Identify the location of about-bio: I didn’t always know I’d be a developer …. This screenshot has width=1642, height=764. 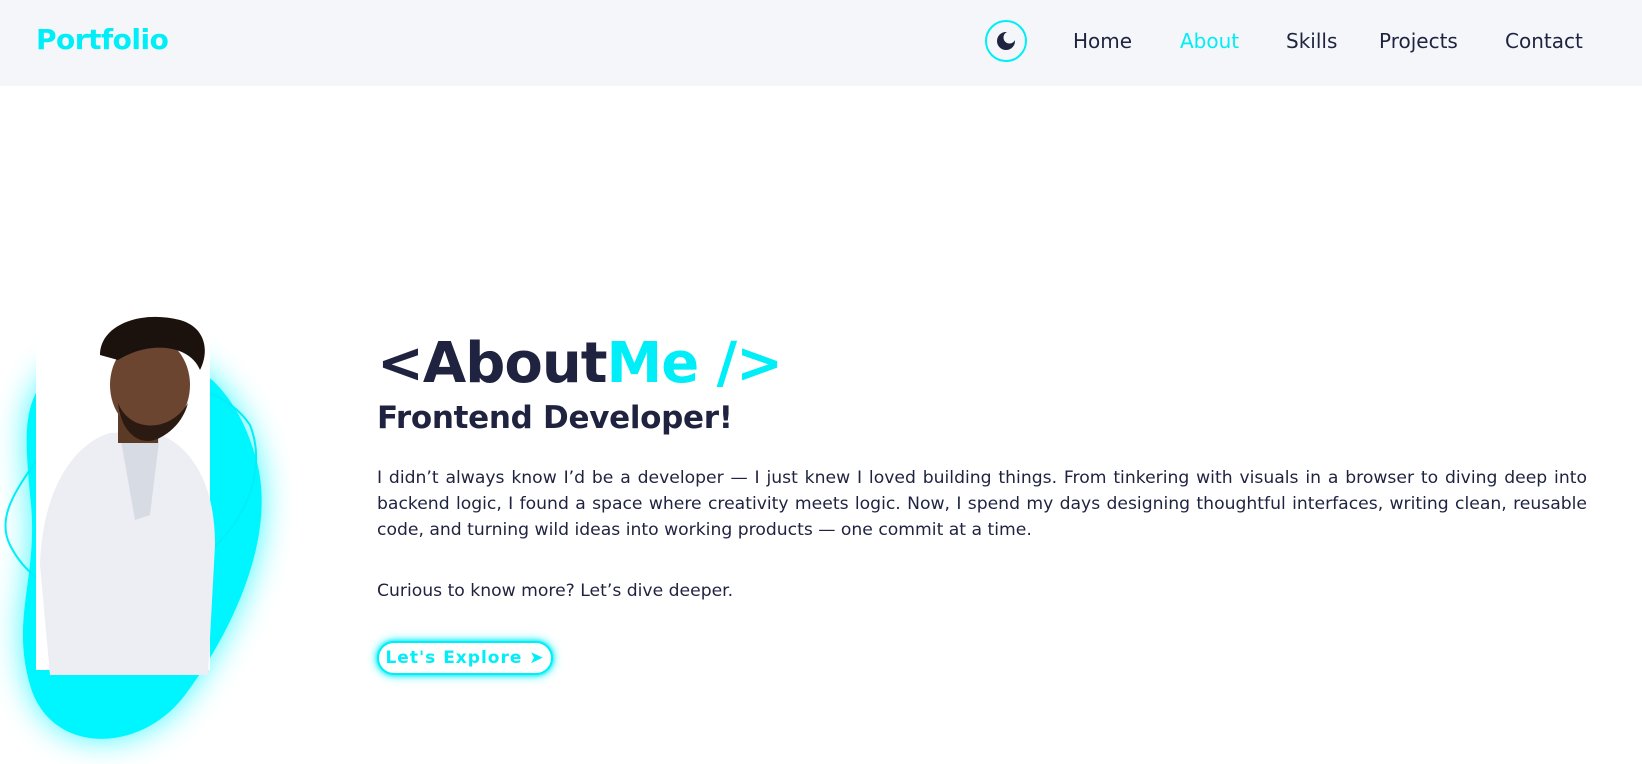
(982, 504).